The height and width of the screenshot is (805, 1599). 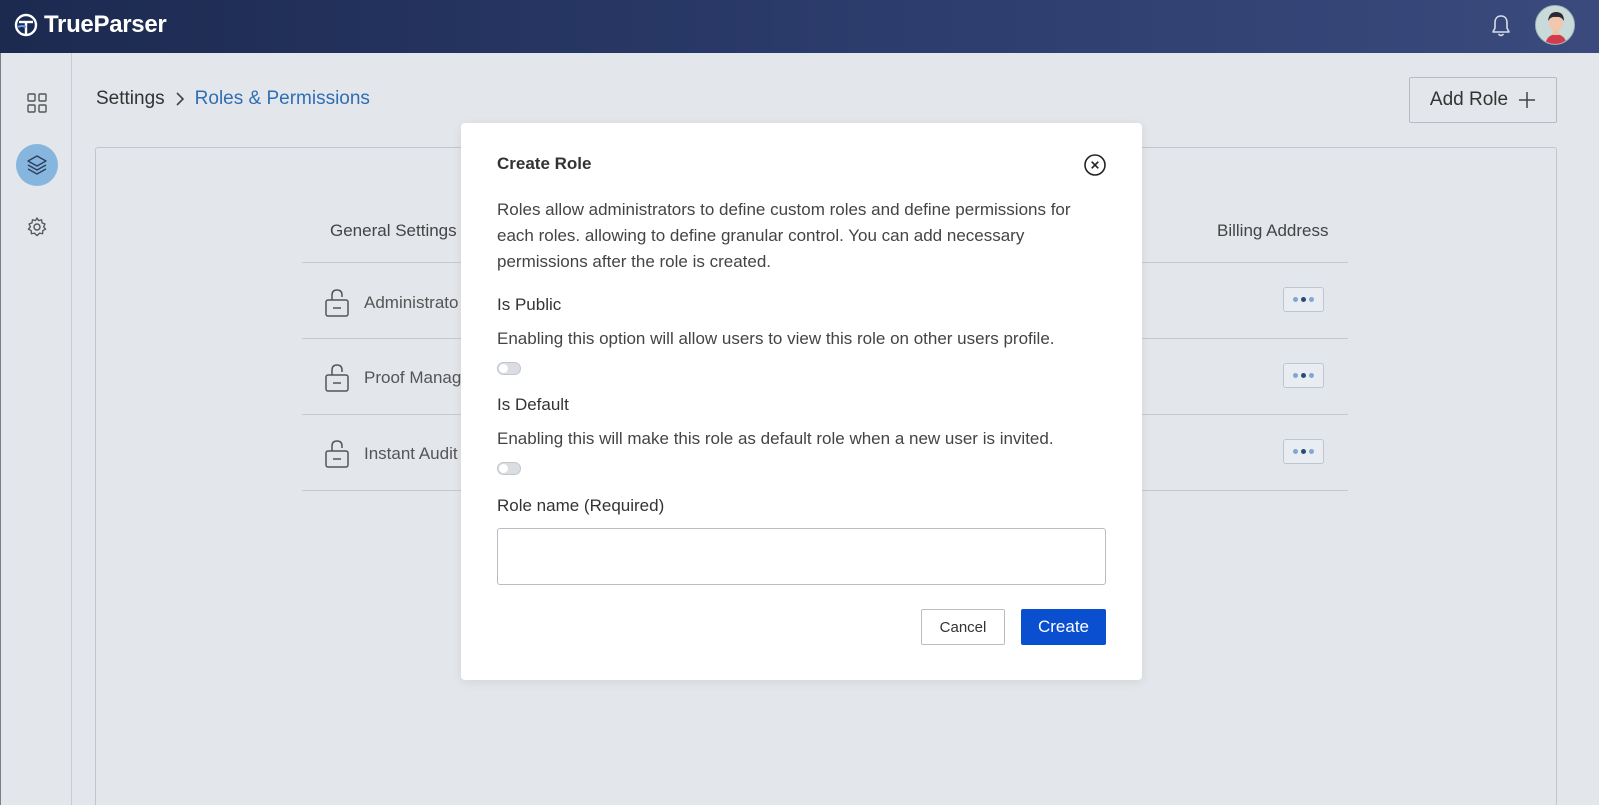 I want to click on breadcrumb-roles-permissions: Roles & Permissions, so click(x=282, y=99).